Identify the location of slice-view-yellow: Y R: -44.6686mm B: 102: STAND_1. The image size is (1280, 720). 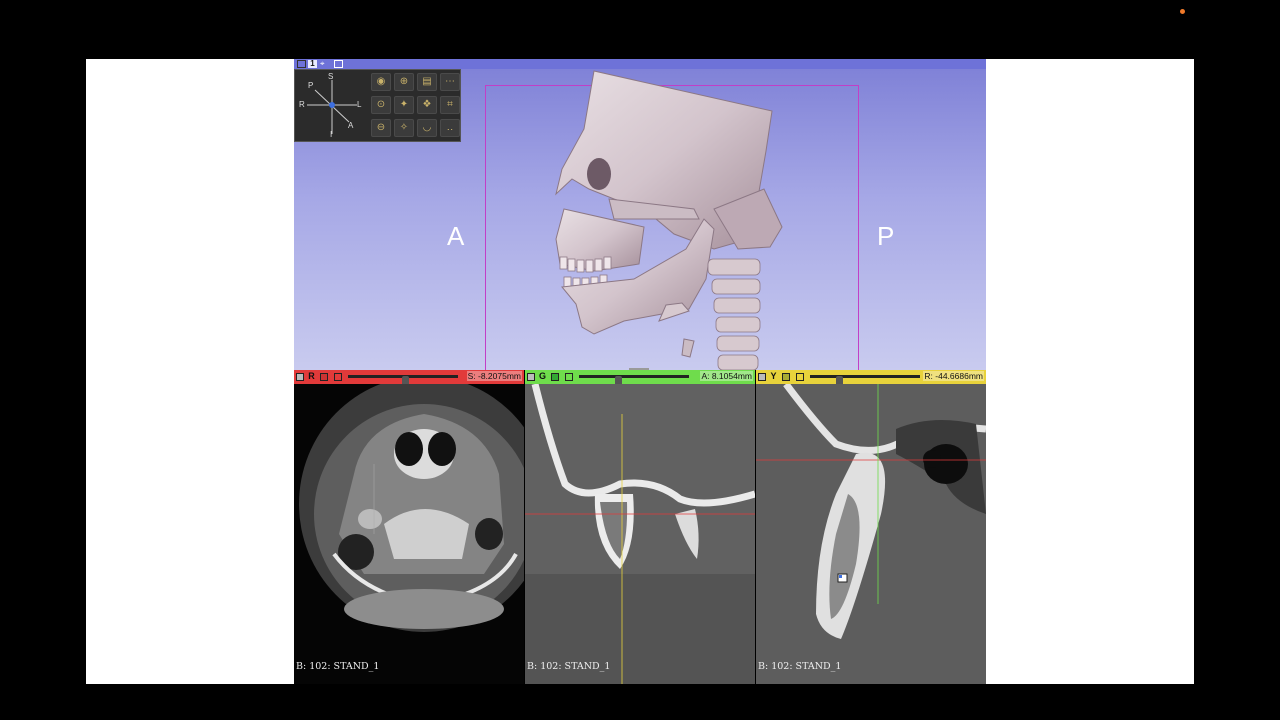
(871, 527).